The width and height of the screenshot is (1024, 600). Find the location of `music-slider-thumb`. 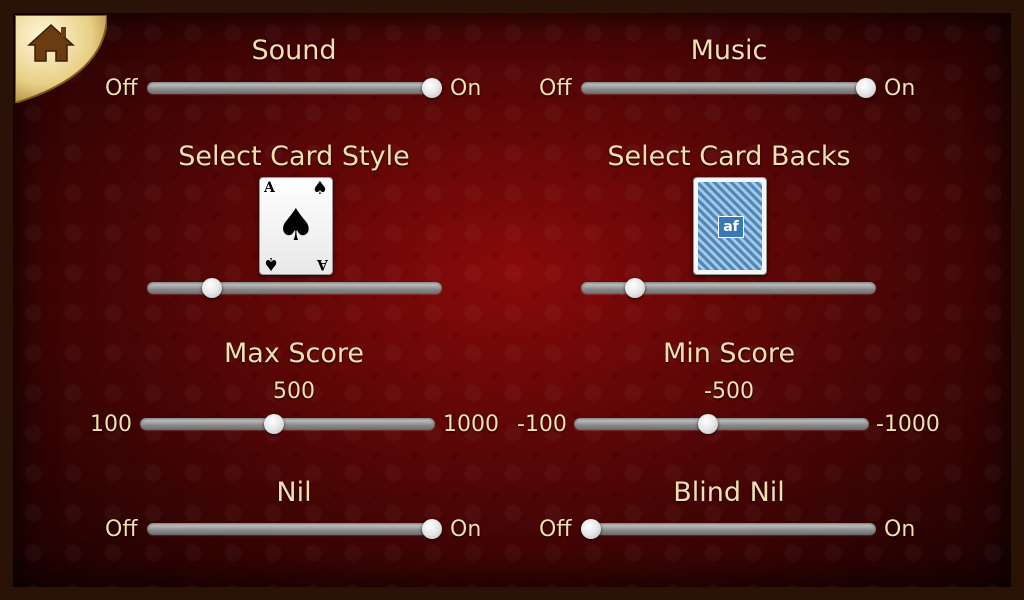

music-slider-thumb is located at coordinates (866, 88).